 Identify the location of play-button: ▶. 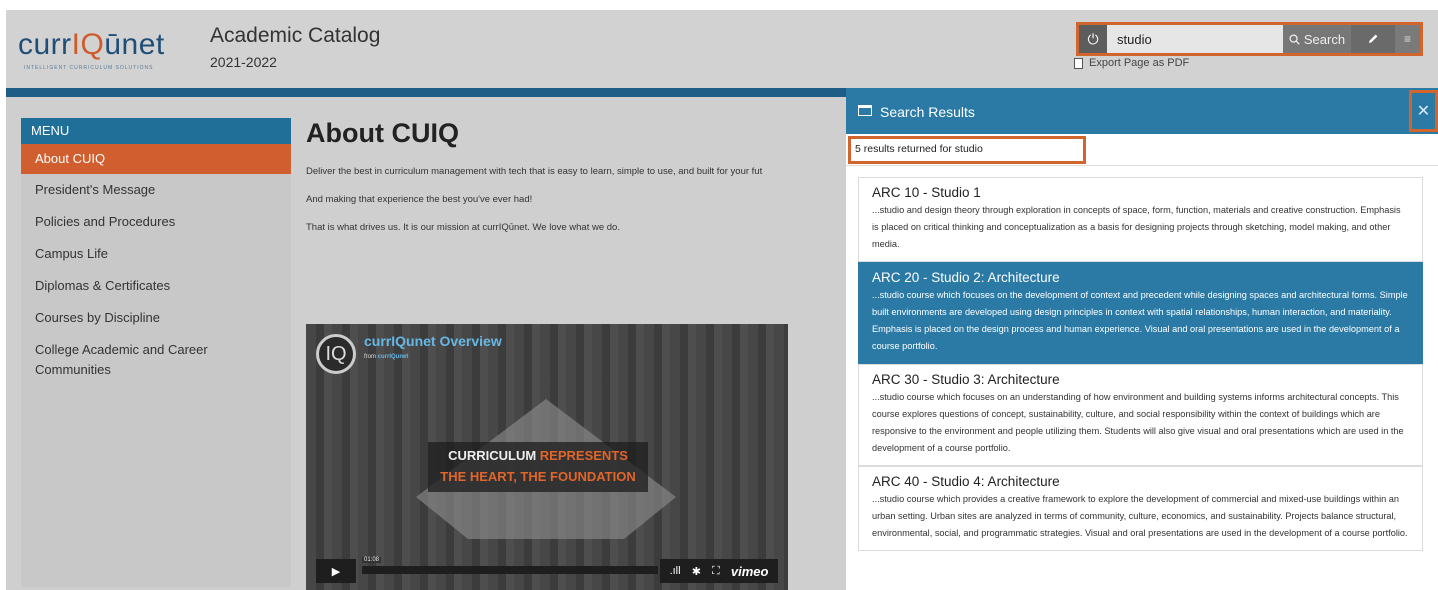
(336, 571).